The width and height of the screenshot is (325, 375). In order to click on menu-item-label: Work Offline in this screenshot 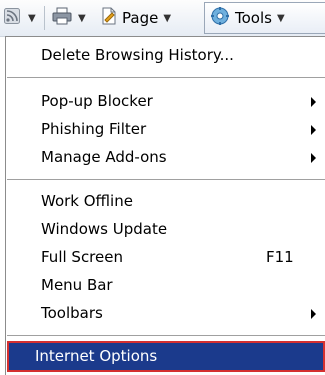, I will do `click(87, 201)`.